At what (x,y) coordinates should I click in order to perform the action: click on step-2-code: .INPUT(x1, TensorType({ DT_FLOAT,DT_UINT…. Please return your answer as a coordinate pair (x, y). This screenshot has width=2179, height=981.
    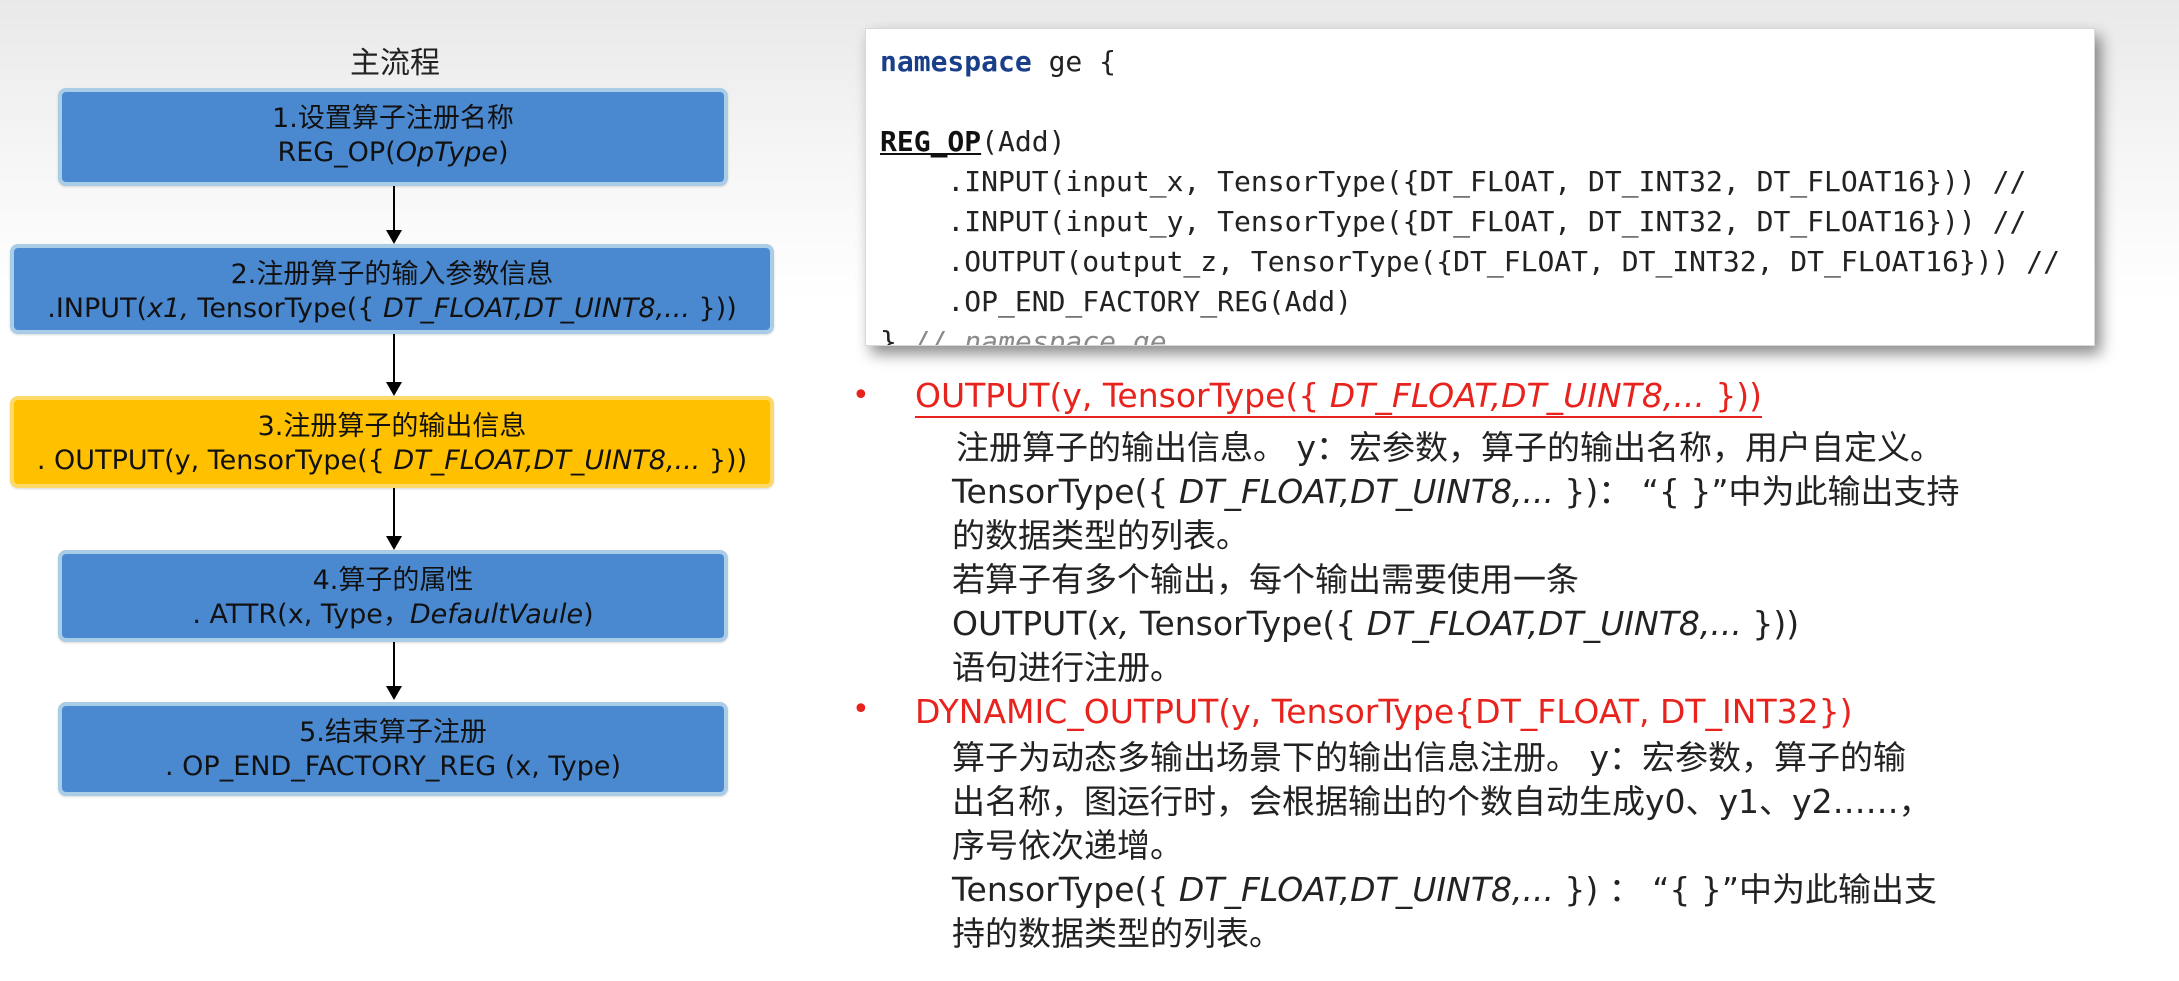
    Looking at the image, I should click on (392, 308).